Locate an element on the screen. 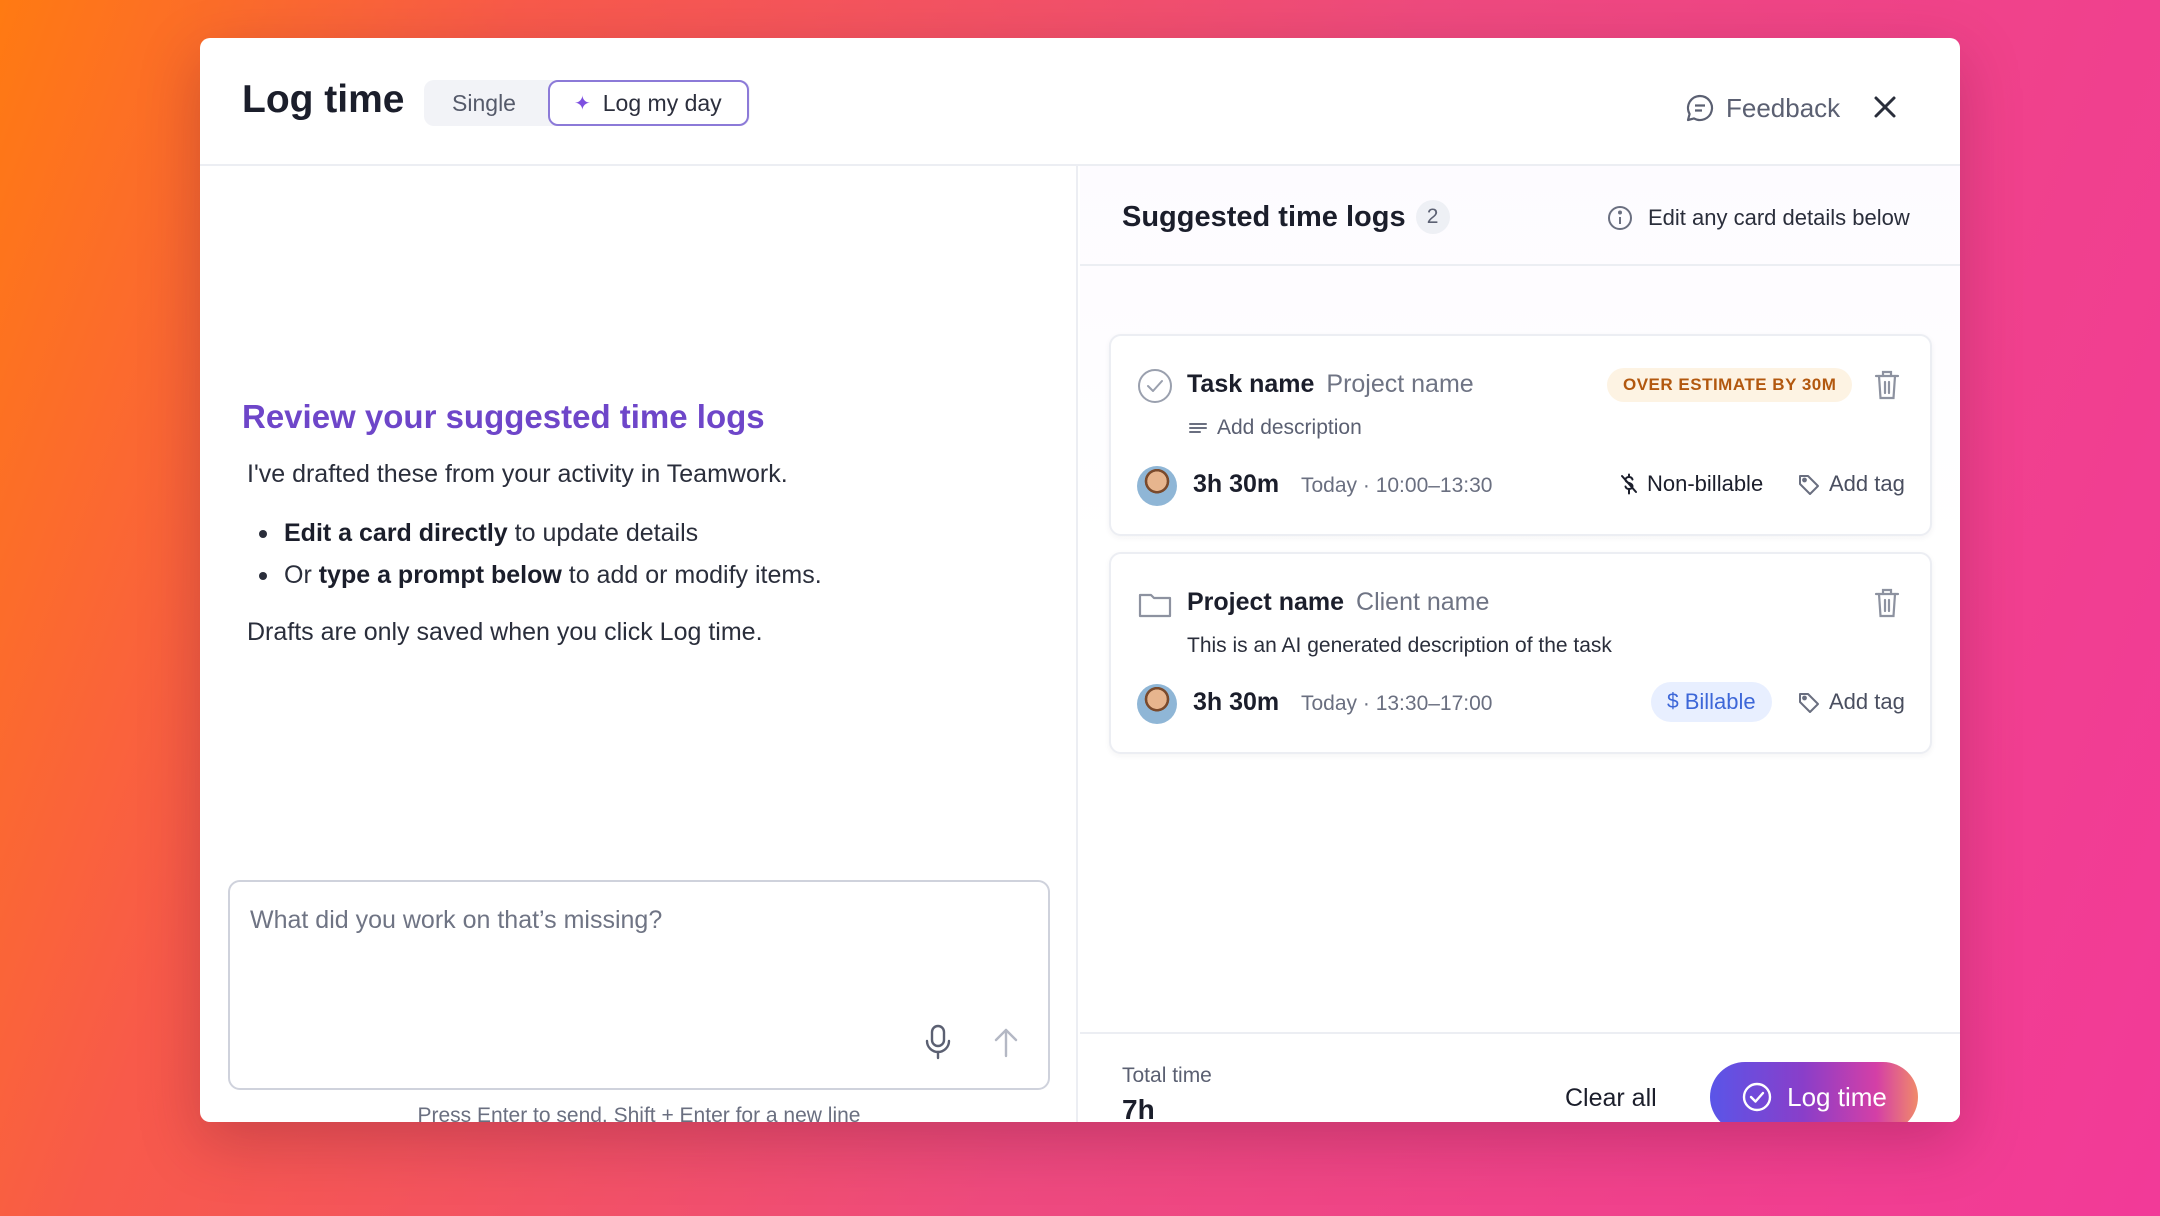 The width and height of the screenshot is (2160, 1216). send-button is located at coordinates (1006, 1042).